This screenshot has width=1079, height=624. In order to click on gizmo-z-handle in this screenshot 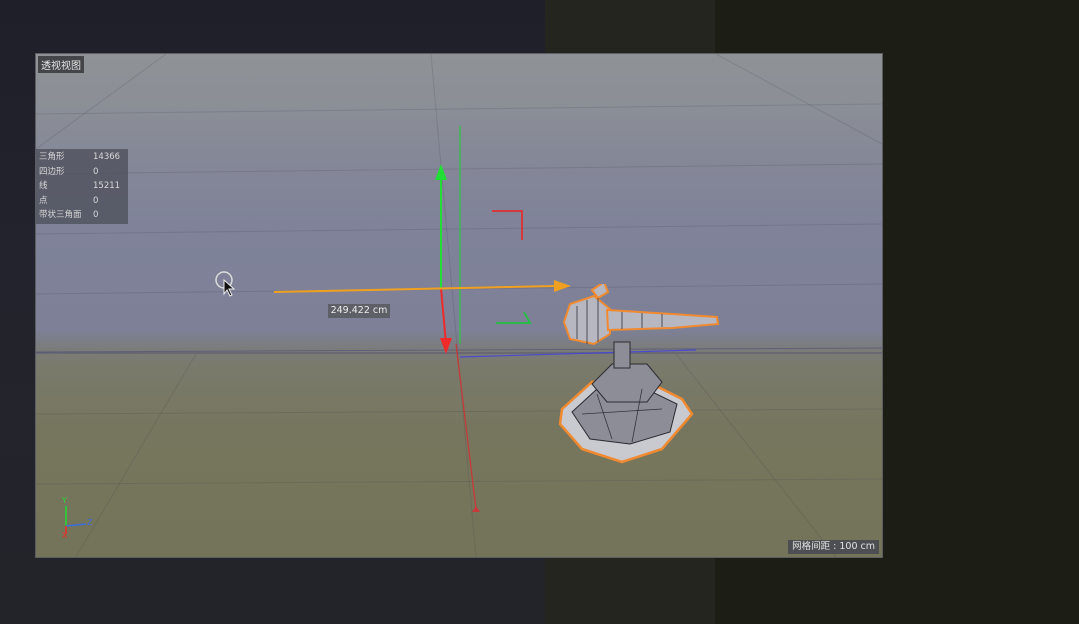, I will do `click(415, 289)`.